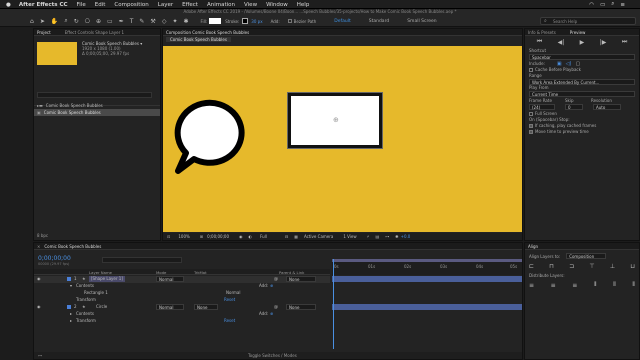 The image size is (640, 360). Describe the element at coordinates (100, 272) in the screenshot. I see `col-layer-name: Layer Name` at that location.